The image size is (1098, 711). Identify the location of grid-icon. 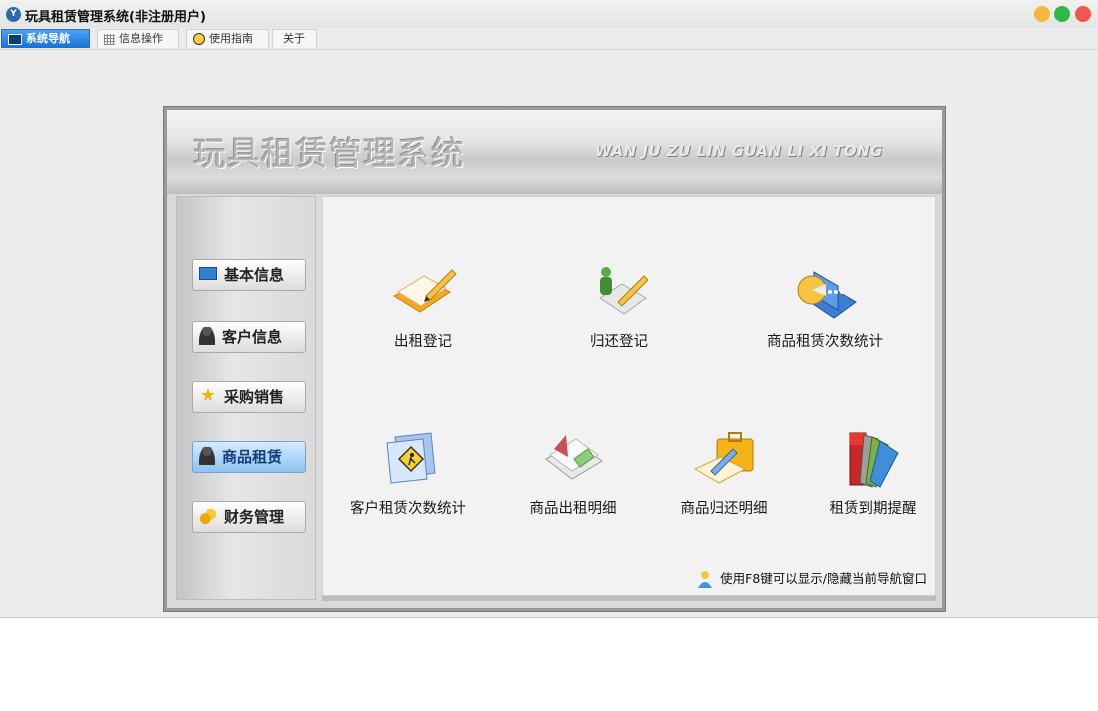
(109, 39).